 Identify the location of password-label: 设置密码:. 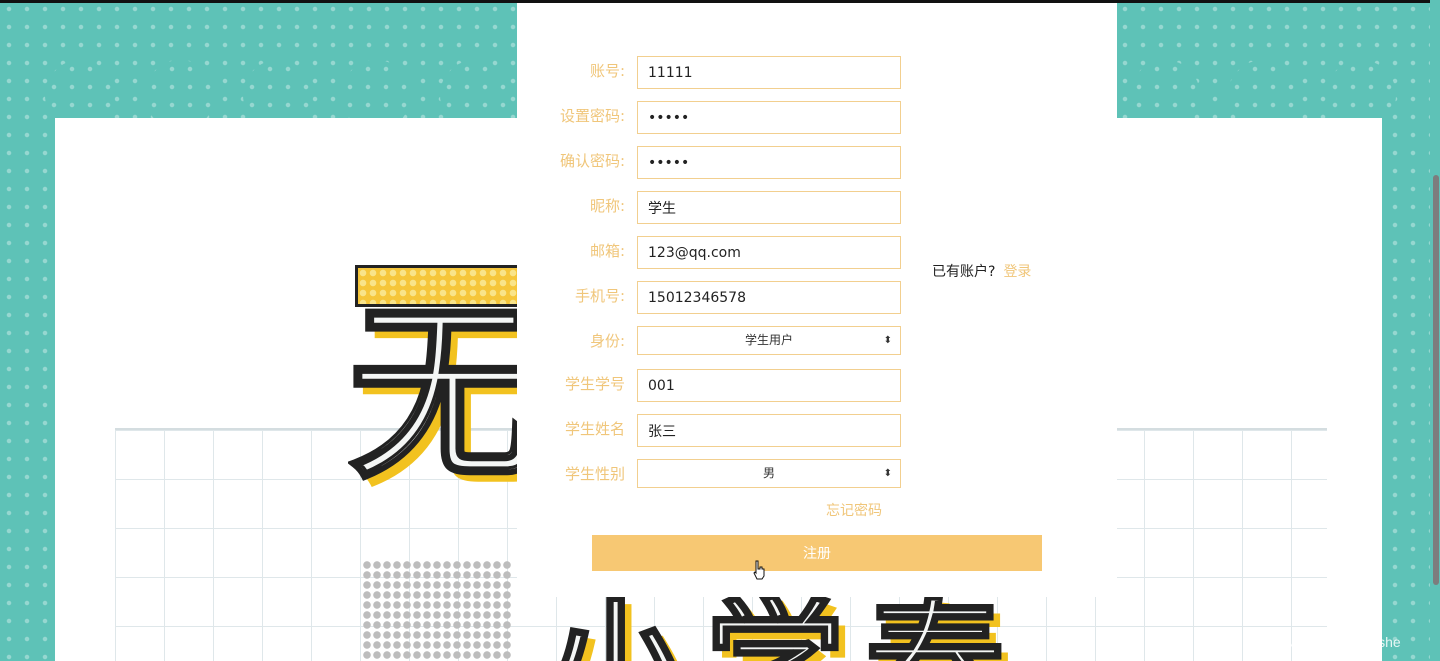
(592, 116).